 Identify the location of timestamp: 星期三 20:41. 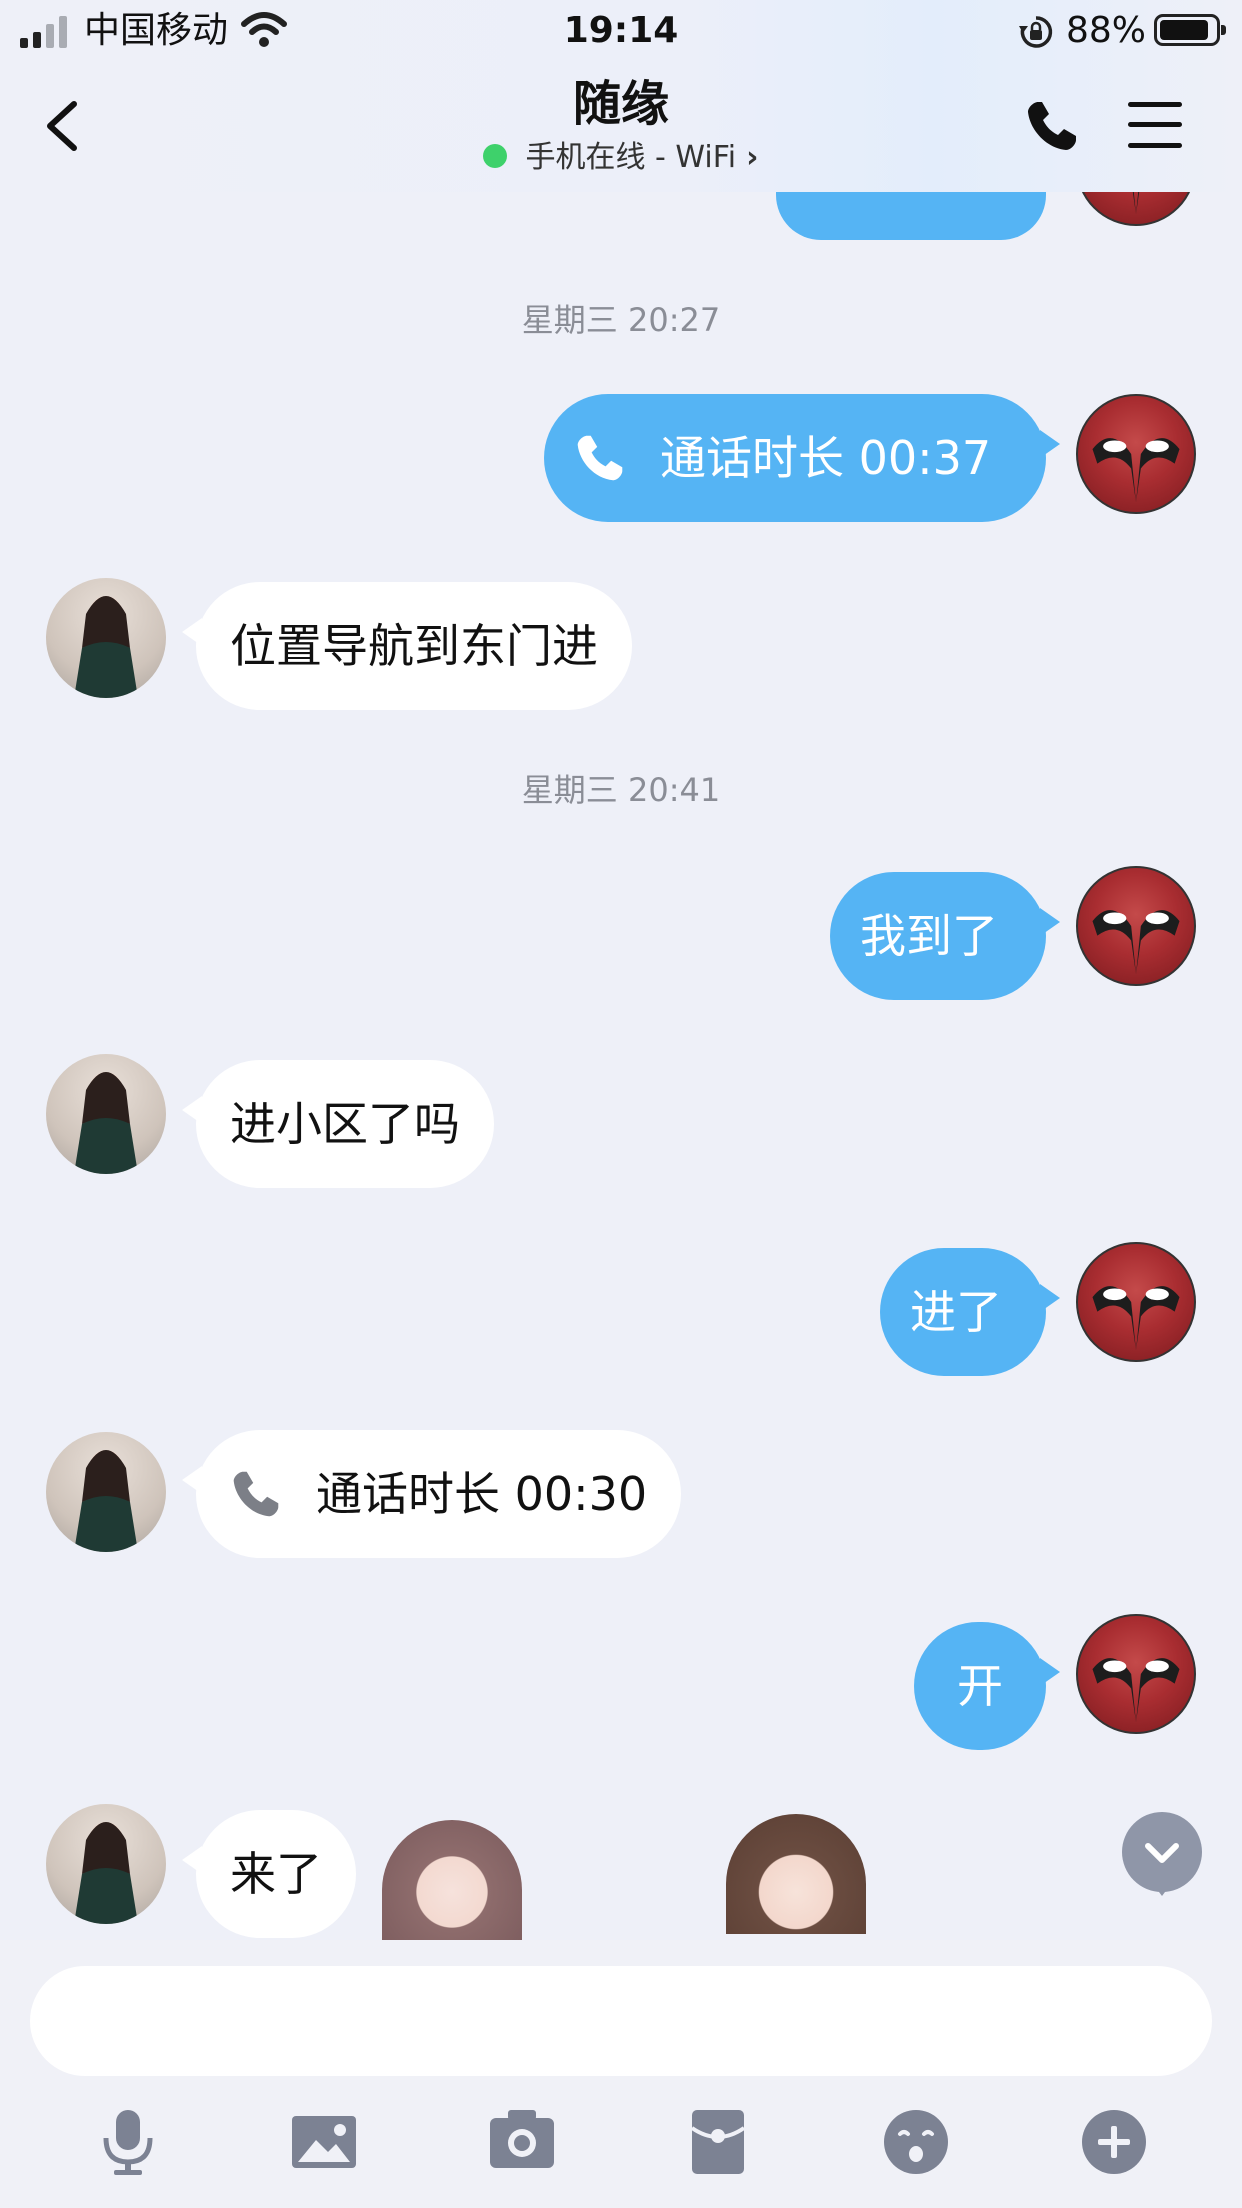
(621, 790).